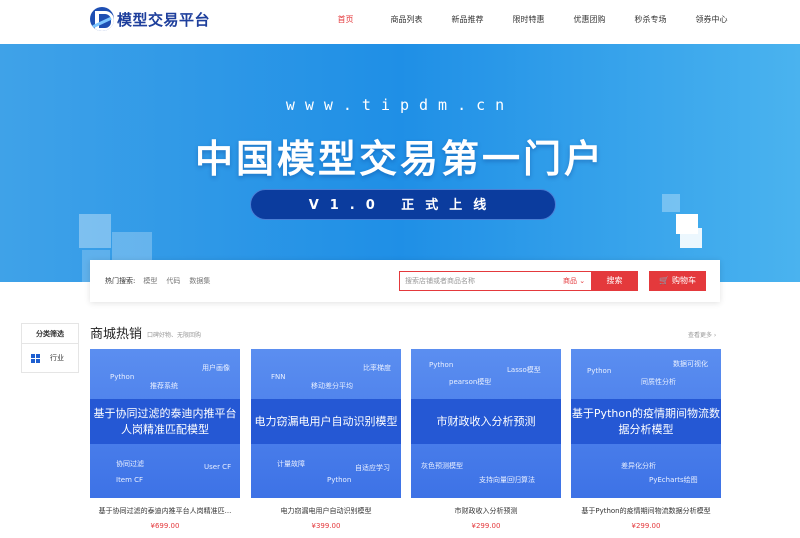 This screenshot has height=538, width=800. Describe the element at coordinates (120, 281) in the screenshot. I see `hot-search-label: 热门搜索:` at that location.